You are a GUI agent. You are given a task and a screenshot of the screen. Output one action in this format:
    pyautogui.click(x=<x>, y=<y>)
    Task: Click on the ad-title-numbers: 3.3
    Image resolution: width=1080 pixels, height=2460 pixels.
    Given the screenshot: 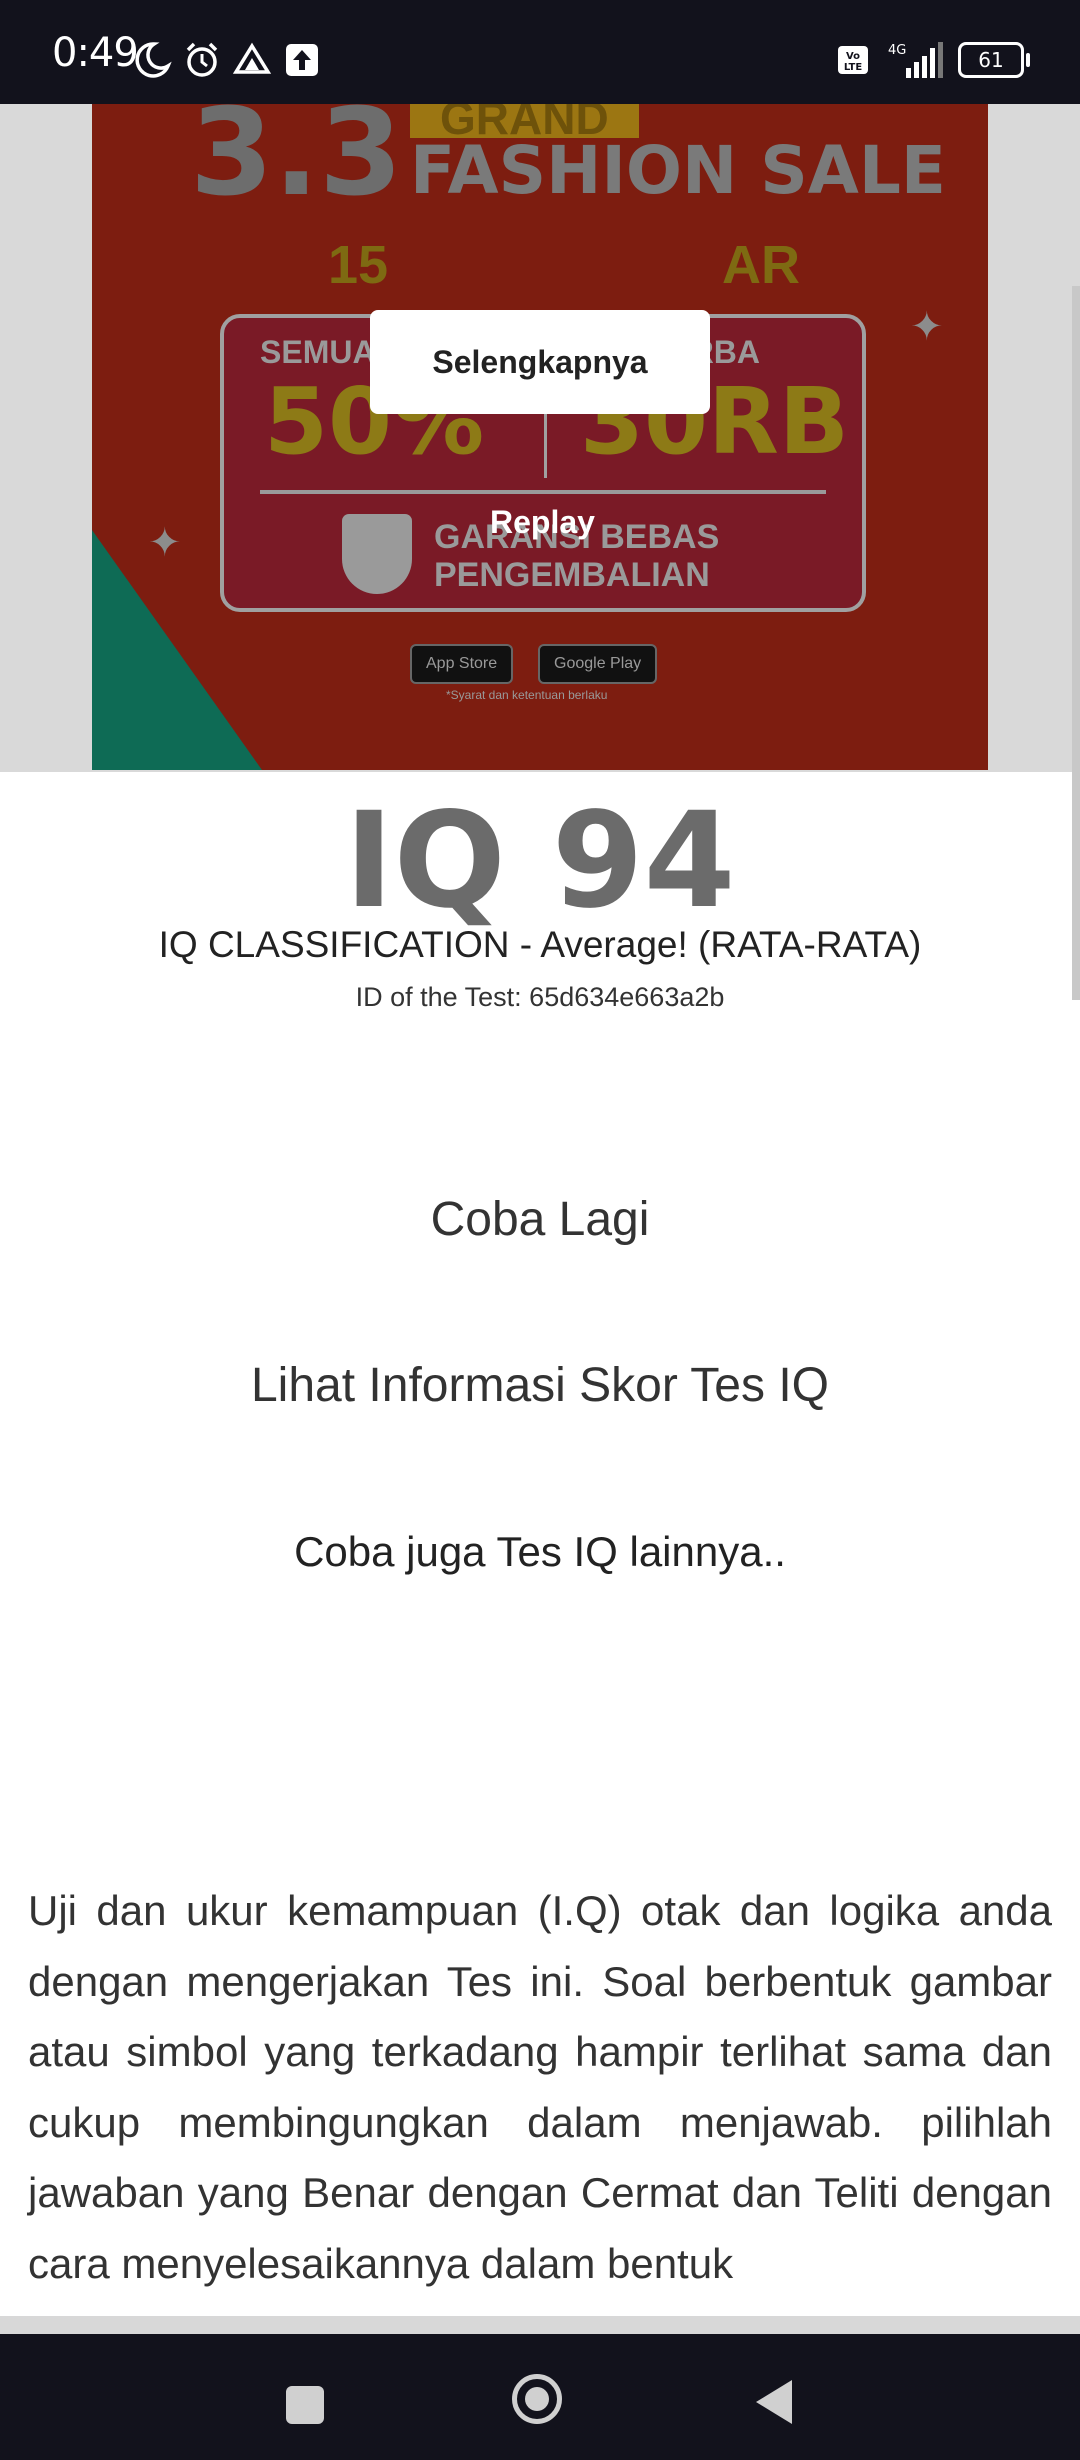 What is the action you would take?
    pyautogui.click(x=296, y=163)
    